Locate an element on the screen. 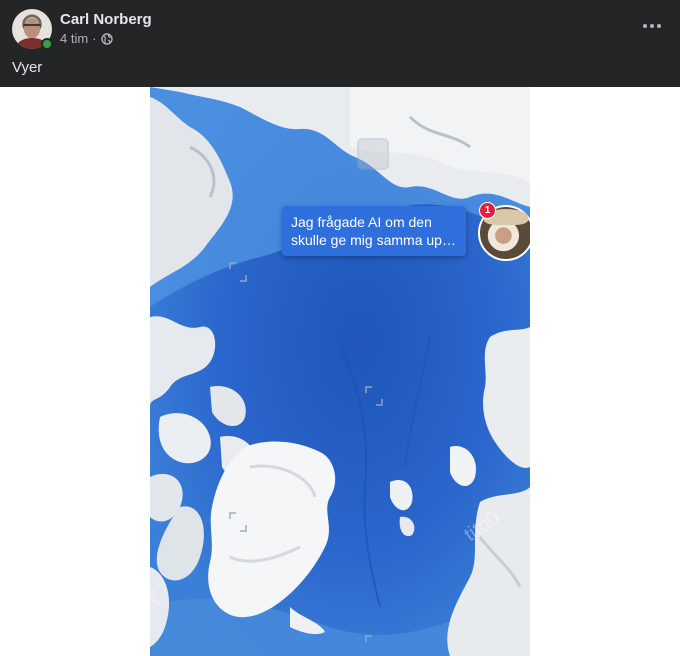 This screenshot has height=656, width=680. more-options-button is located at coordinates (652, 26).